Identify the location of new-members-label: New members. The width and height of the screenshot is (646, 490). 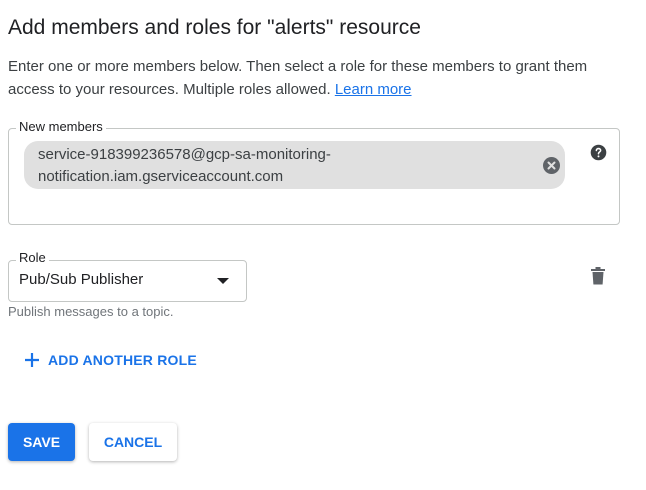
(61, 126).